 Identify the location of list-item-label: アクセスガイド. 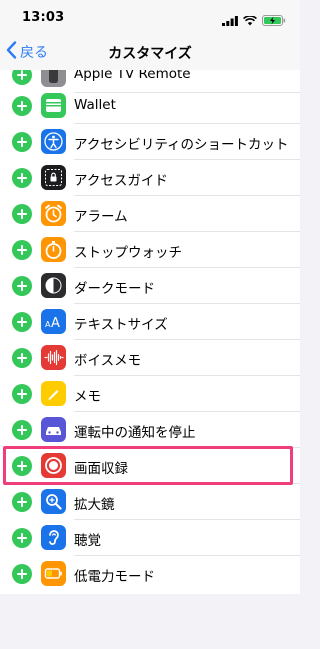
(121, 181).